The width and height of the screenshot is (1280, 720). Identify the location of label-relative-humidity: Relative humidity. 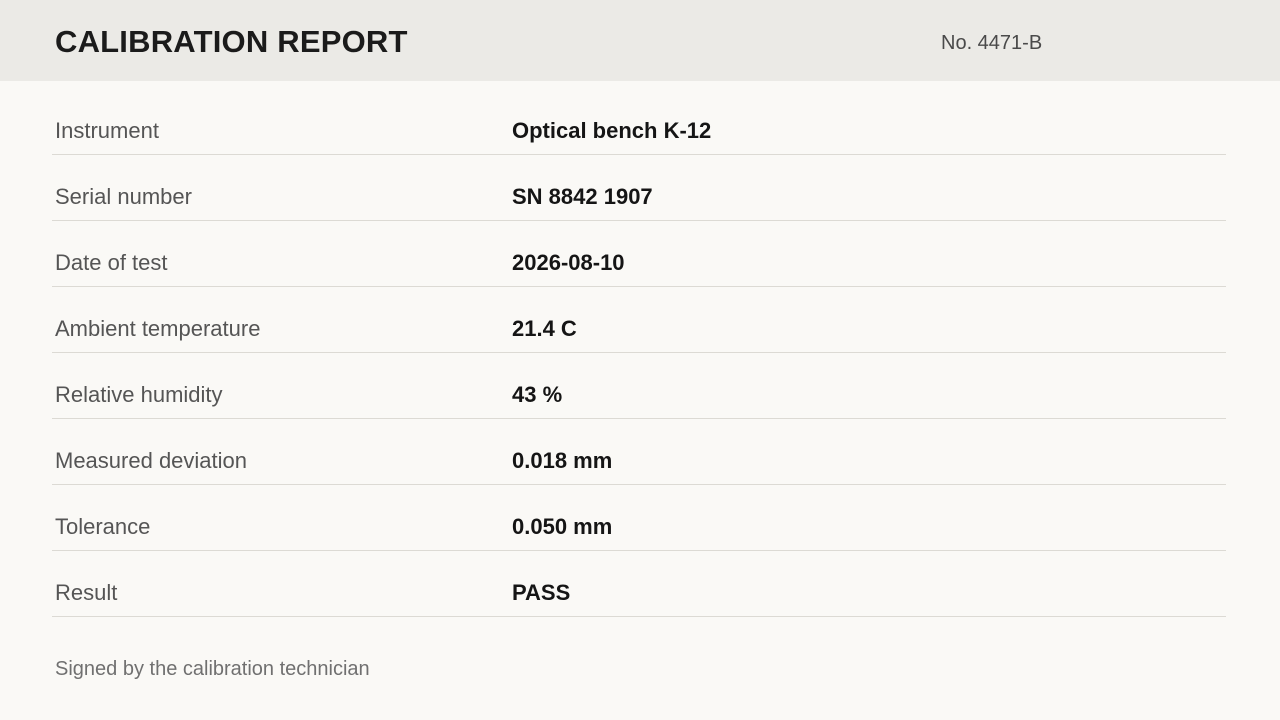
(139, 394).